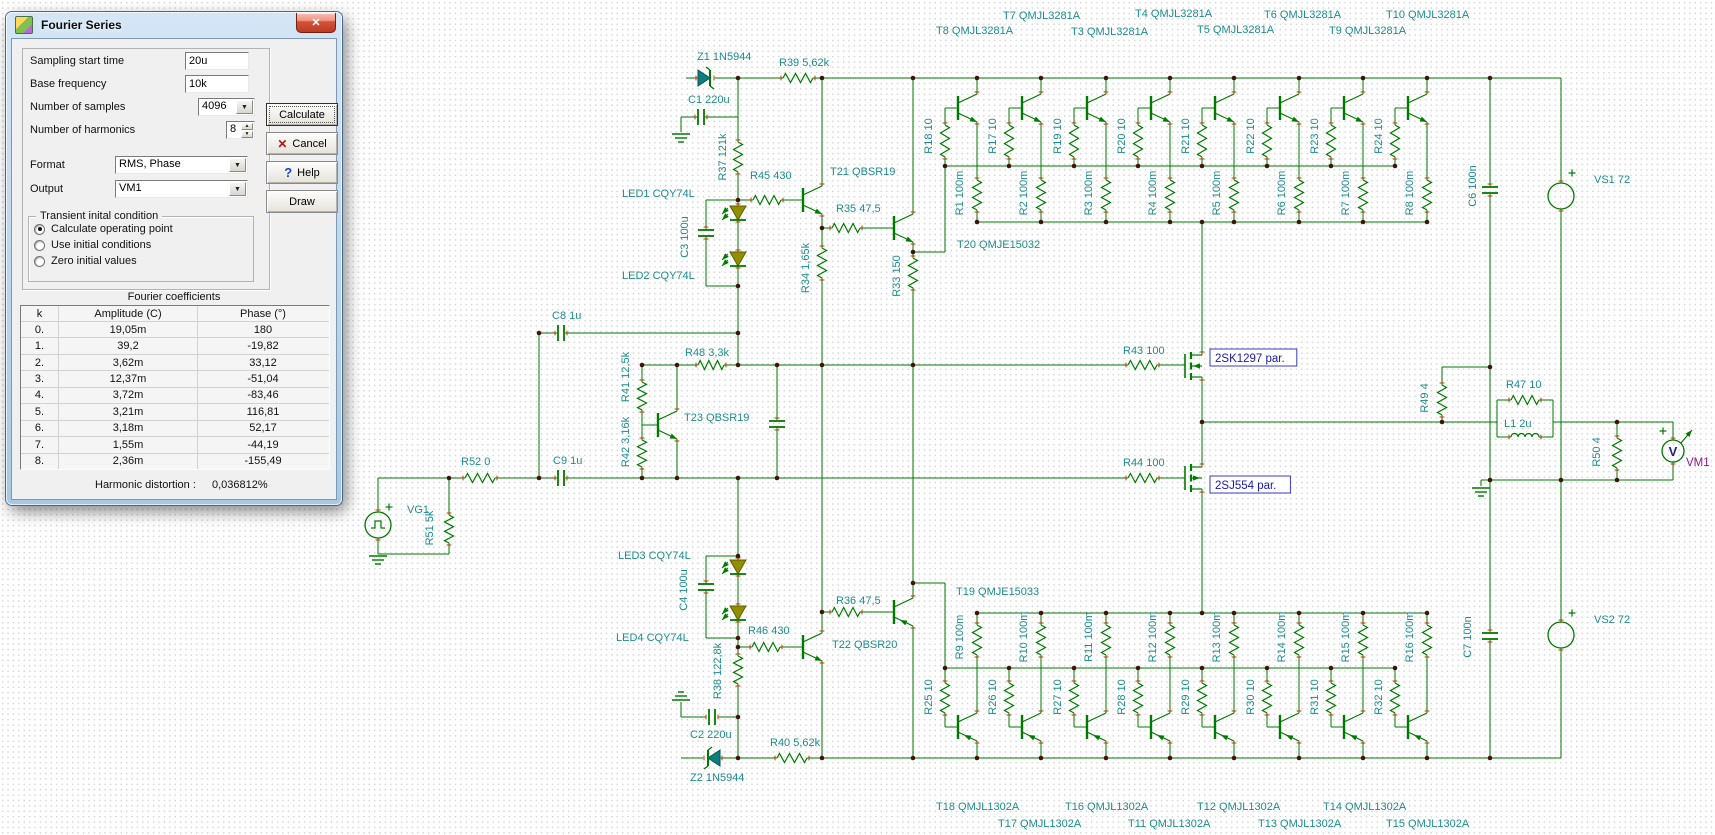 Image resolution: width=1715 pixels, height=835 pixels. I want to click on component-label: R13 100m, so click(1217, 637).